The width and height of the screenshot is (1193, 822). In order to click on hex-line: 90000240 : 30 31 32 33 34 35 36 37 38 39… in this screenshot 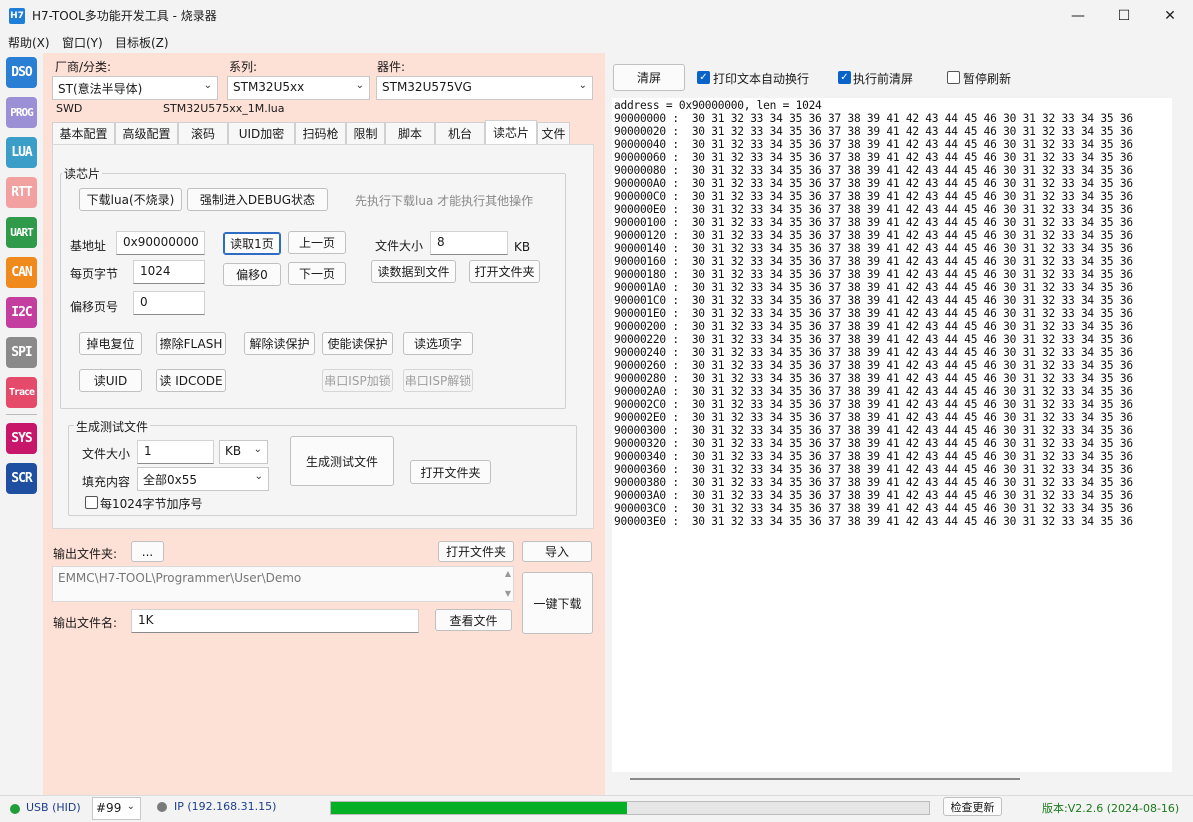, I will do `click(873, 352)`.